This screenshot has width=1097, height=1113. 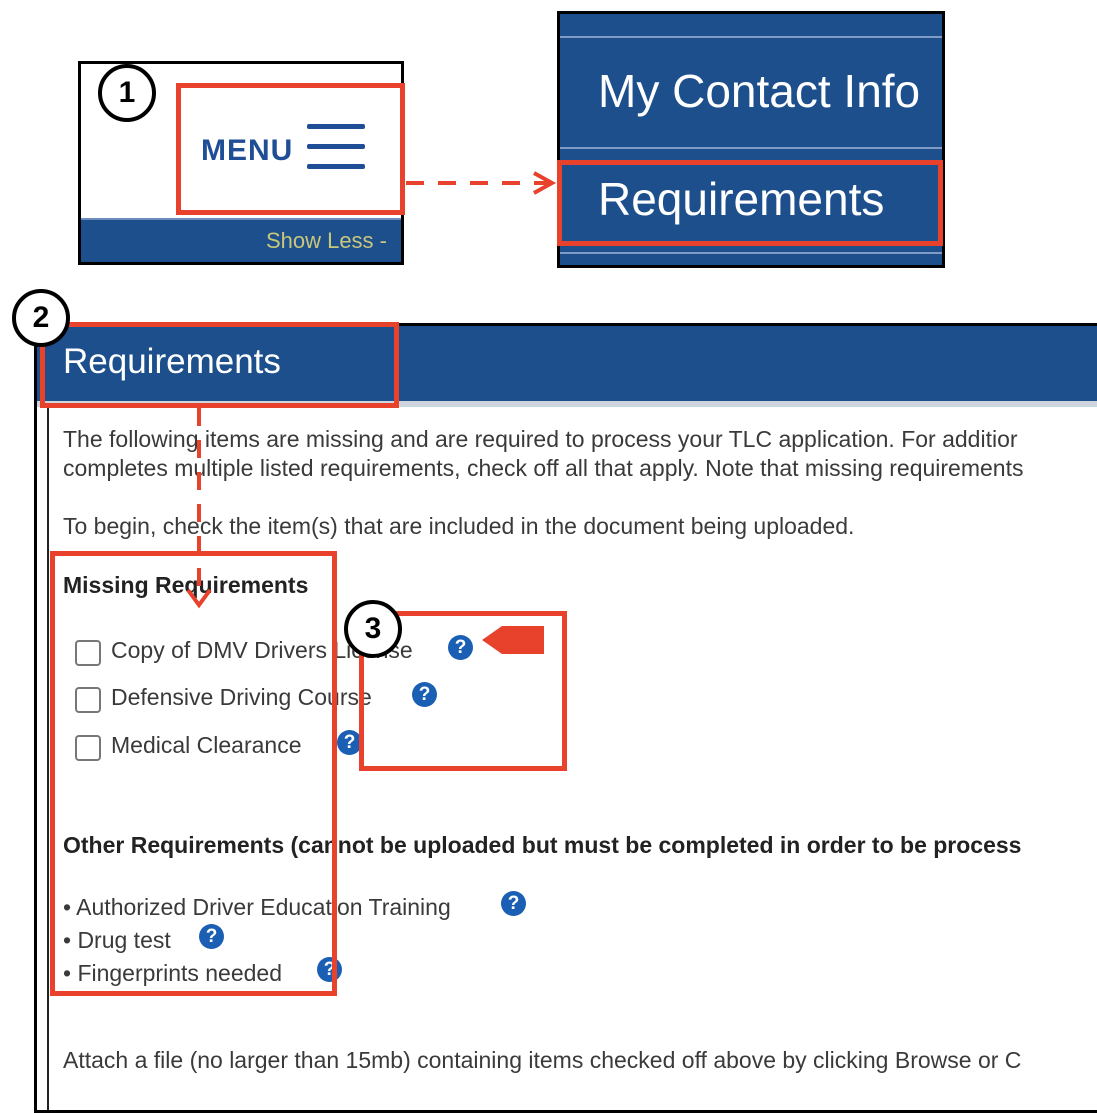 What do you see at coordinates (371, 412) in the screenshot?
I see `callout-arrows` at bounding box center [371, 412].